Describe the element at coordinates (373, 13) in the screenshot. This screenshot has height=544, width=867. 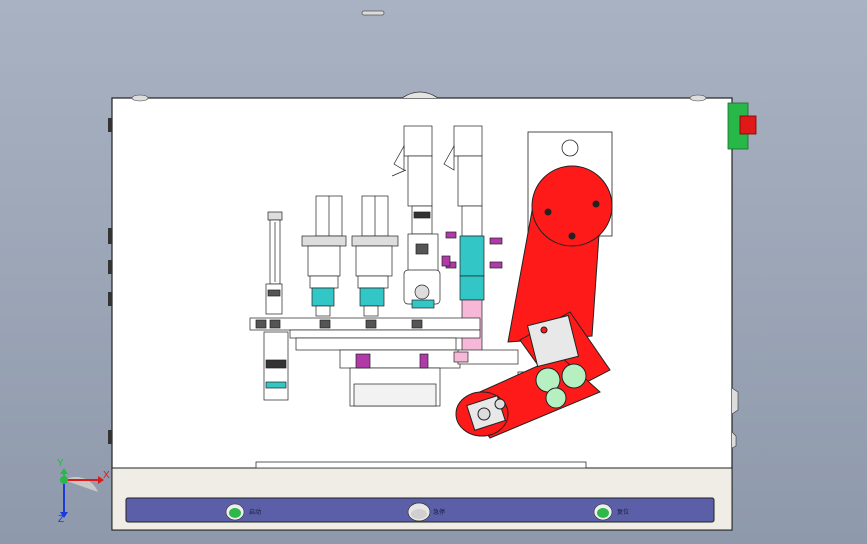
I see `minimize-bar-icon` at that location.